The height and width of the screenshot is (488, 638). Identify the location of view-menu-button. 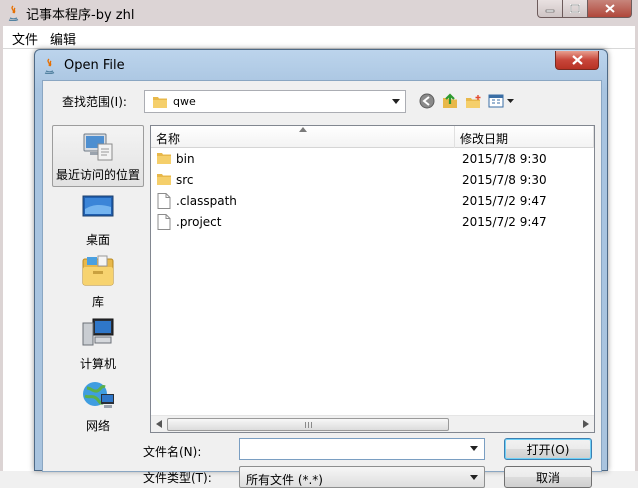
(502, 101).